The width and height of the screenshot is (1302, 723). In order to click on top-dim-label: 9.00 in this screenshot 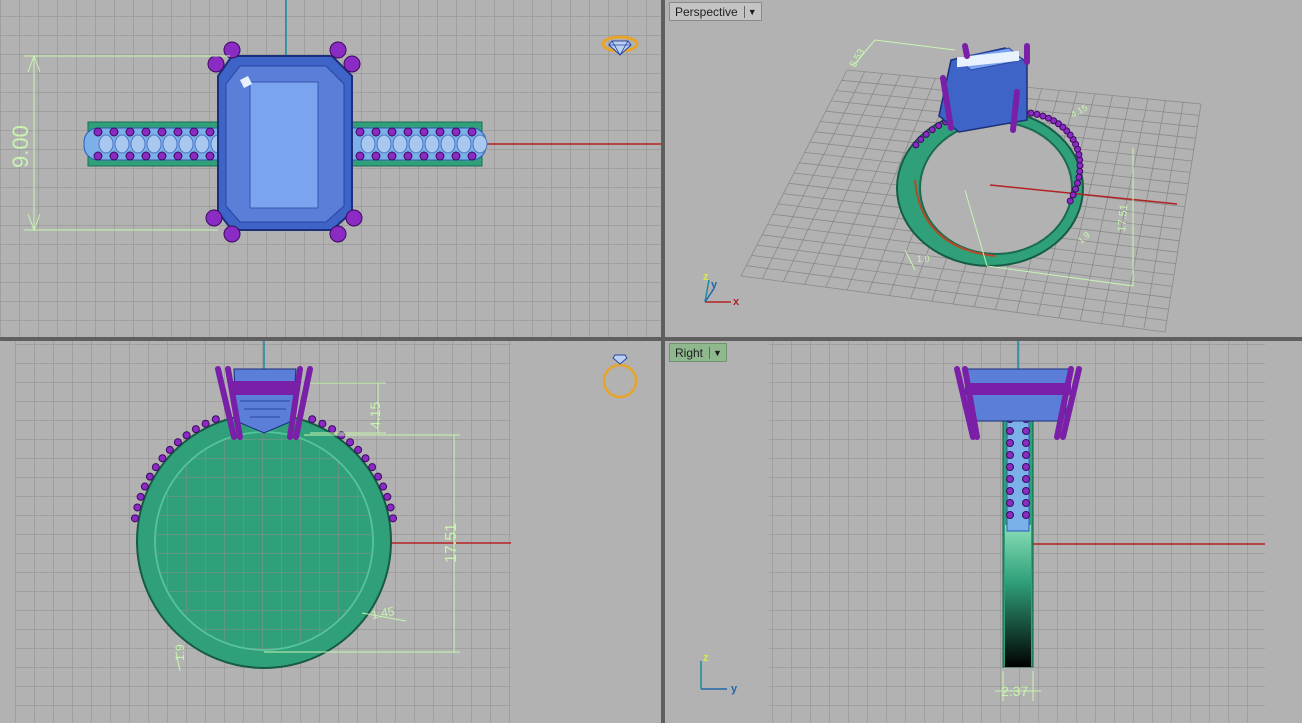, I will do `click(20, 146)`.